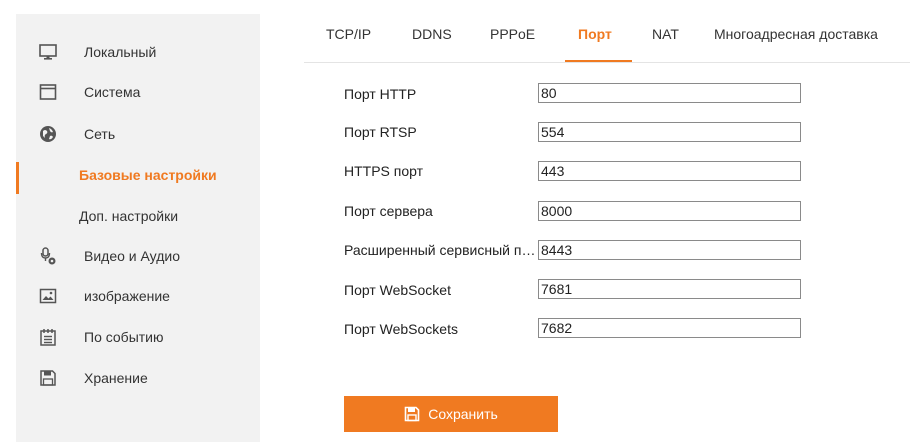  What do you see at coordinates (148, 175) in the screenshot?
I see `sidebar-item-label: Базовые настройки` at bounding box center [148, 175].